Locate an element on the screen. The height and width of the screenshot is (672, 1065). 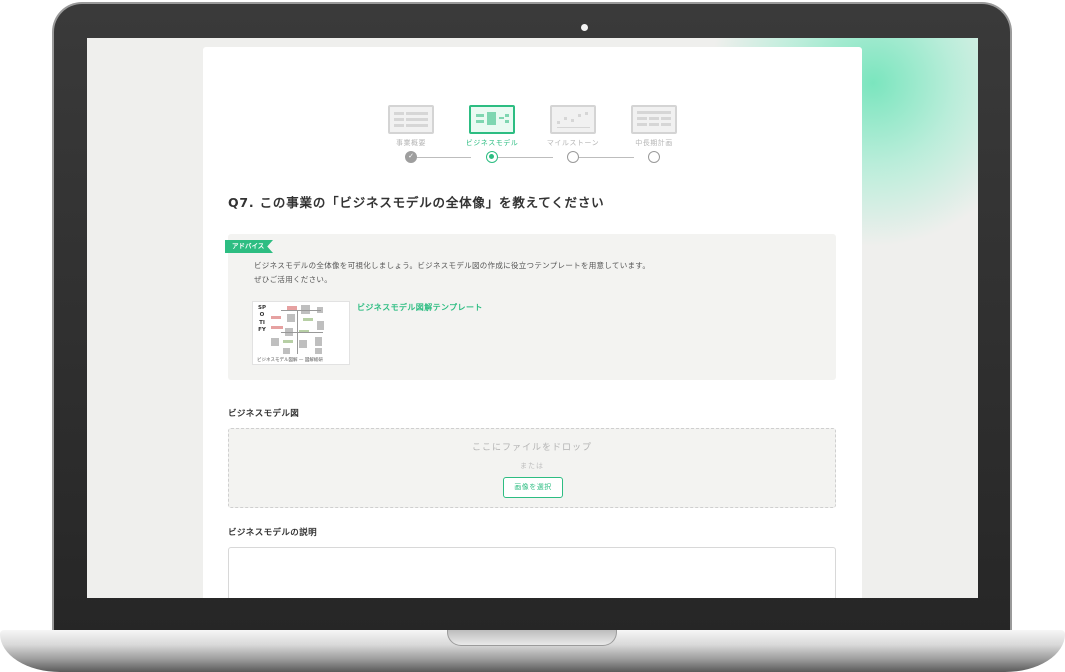
camera-icon is located at coordinates (584, 27).